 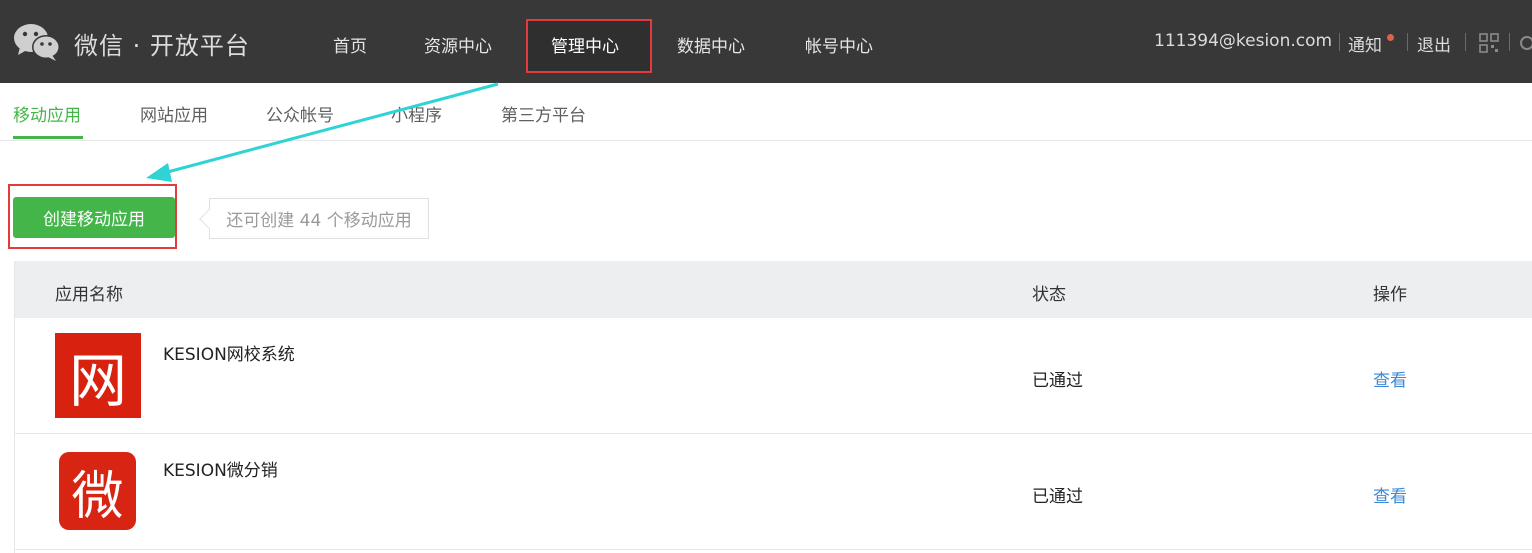 I want to click on app-name: KESION网校系统, so click(x=229, y=355).